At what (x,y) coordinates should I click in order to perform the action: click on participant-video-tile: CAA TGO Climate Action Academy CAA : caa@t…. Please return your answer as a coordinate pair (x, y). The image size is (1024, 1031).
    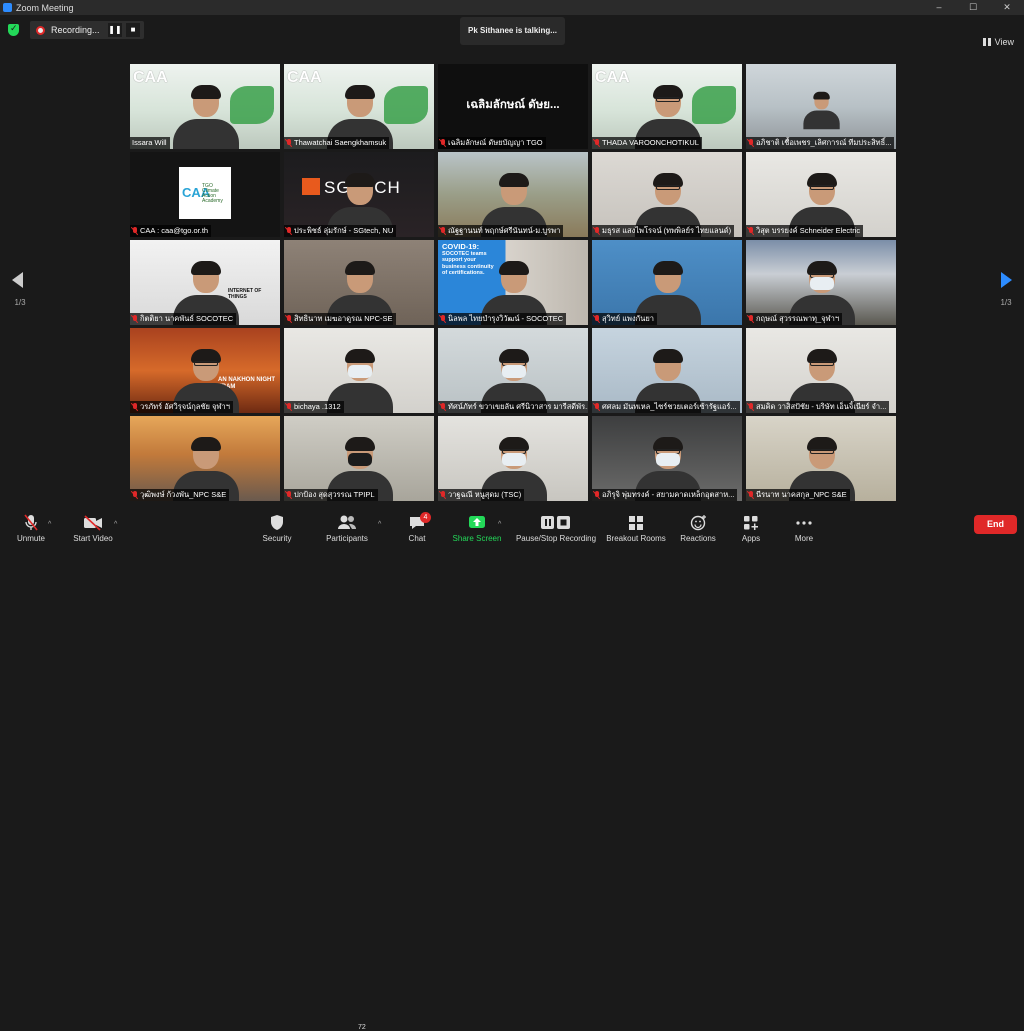
    Looking at the image, I should click on (205, 194).